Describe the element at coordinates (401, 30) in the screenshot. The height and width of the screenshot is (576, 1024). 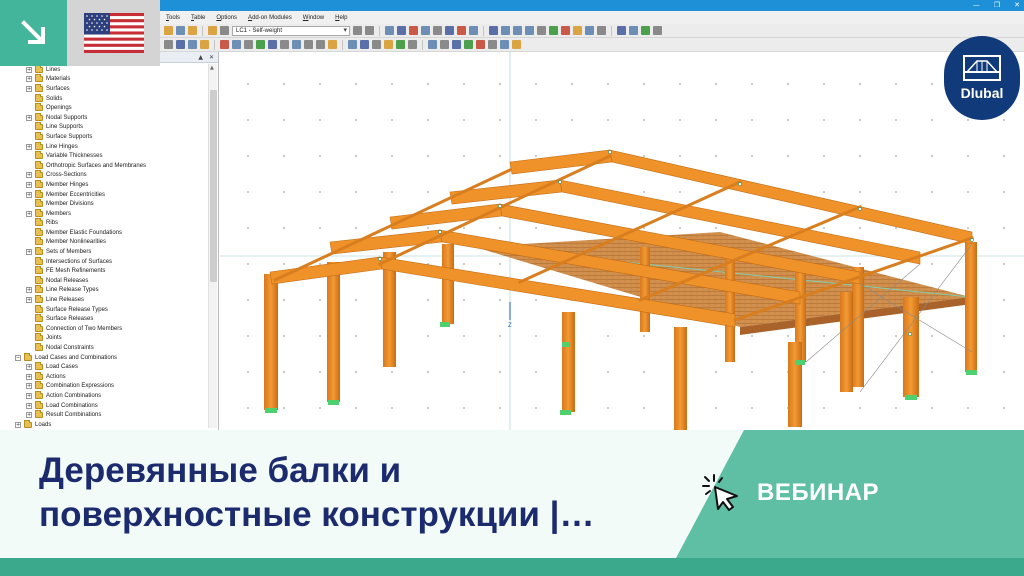
I see `results-icon` at that location.